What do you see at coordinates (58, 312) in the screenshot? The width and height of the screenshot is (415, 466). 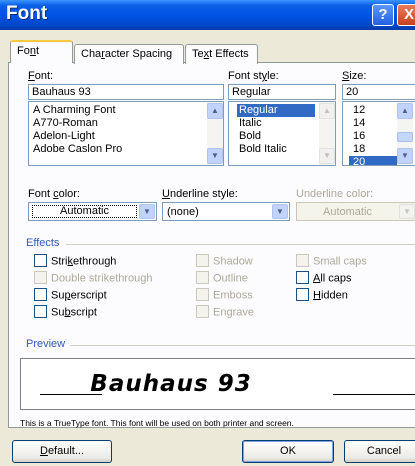 I see `subscript-label: Su` at bounding box center [58, 312].